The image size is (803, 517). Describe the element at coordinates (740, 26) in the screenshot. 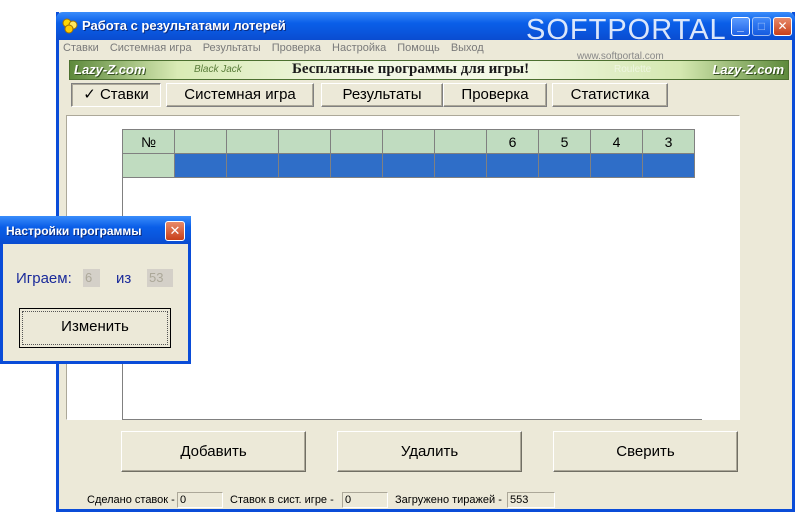

I see `minimize-button: _` at that location.